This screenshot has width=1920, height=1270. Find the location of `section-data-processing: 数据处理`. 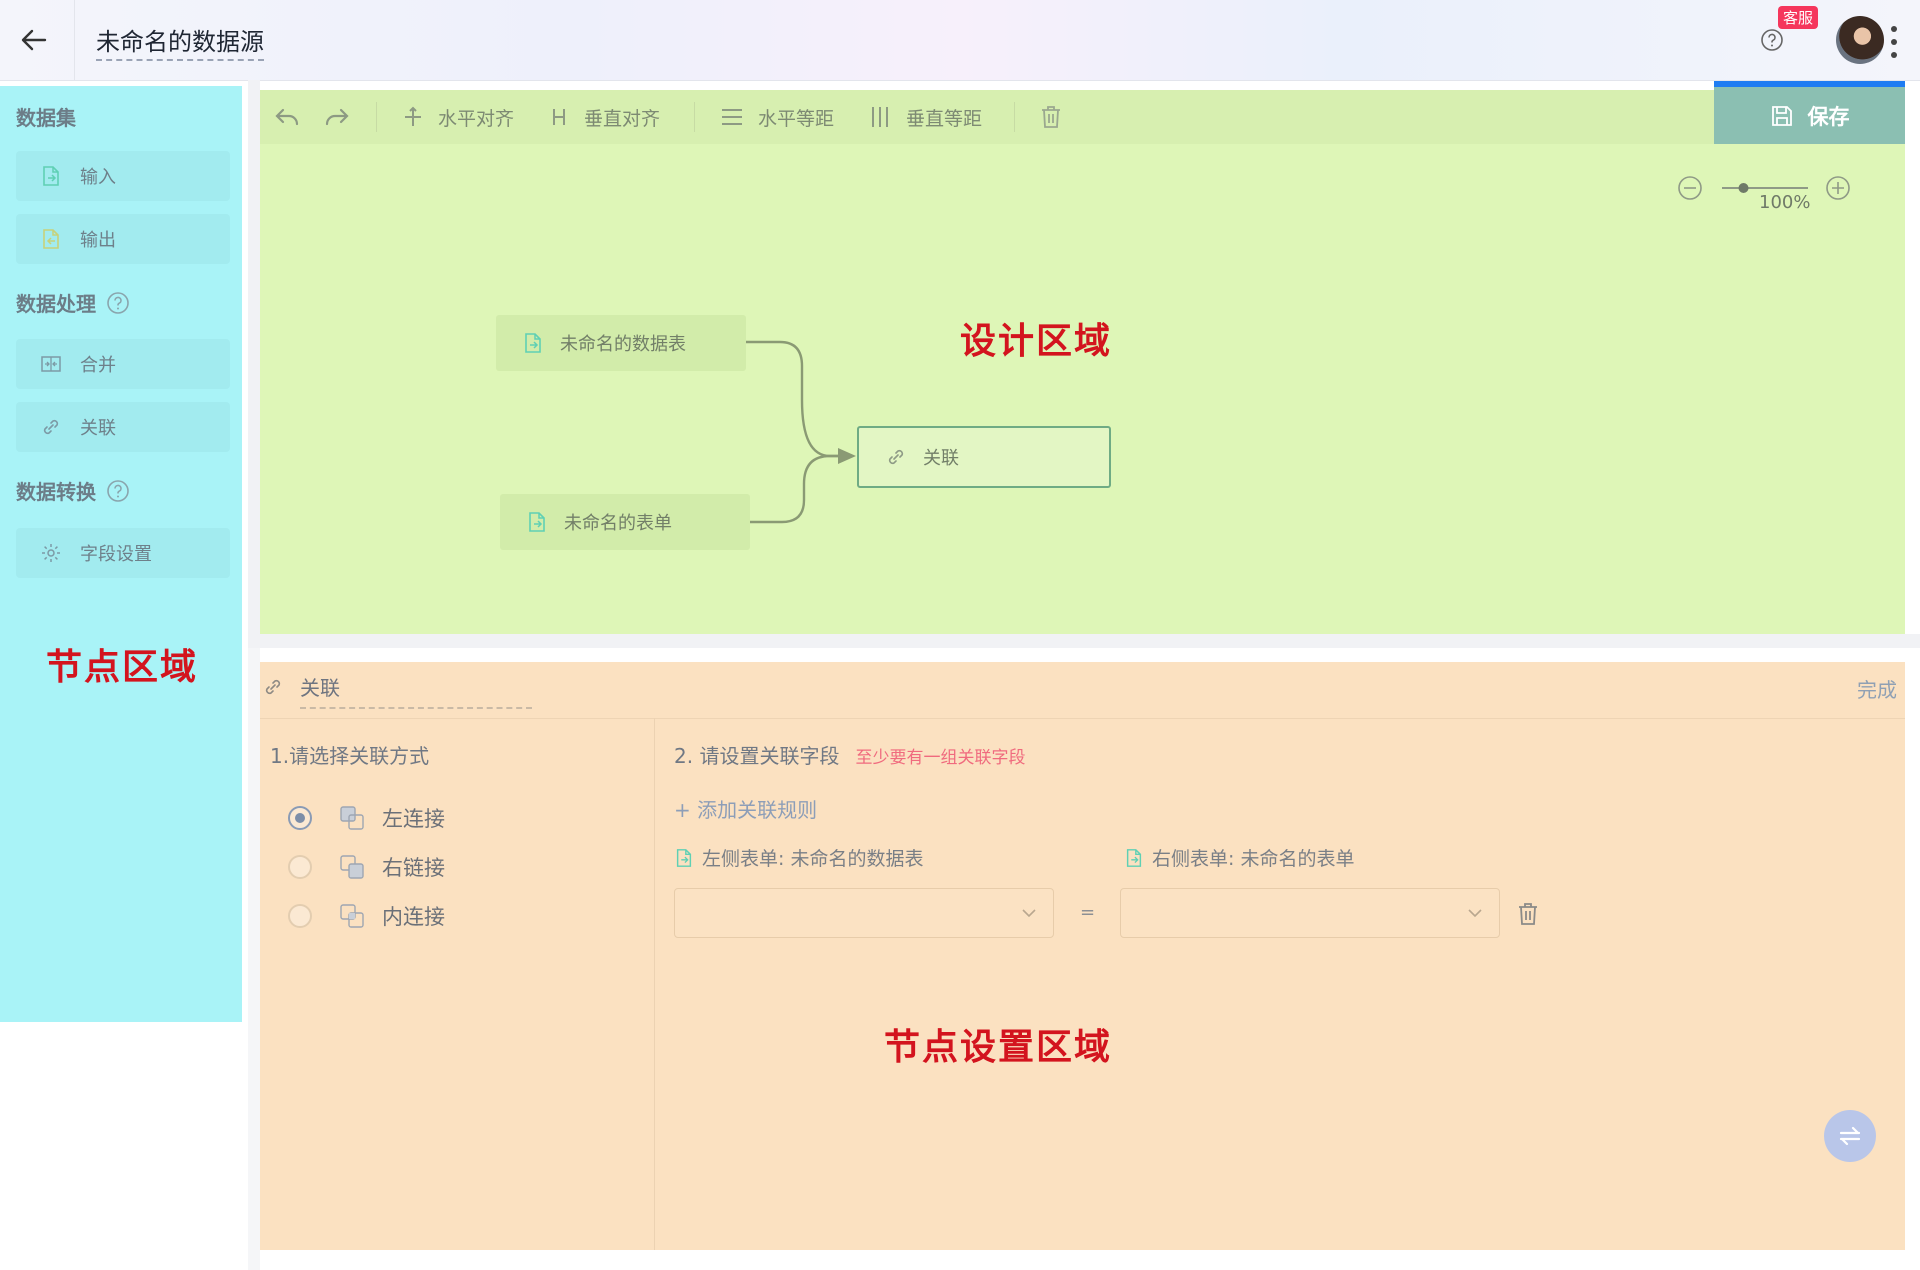

section-data-processing: 数据处理 is located at coordinates (73, 302).